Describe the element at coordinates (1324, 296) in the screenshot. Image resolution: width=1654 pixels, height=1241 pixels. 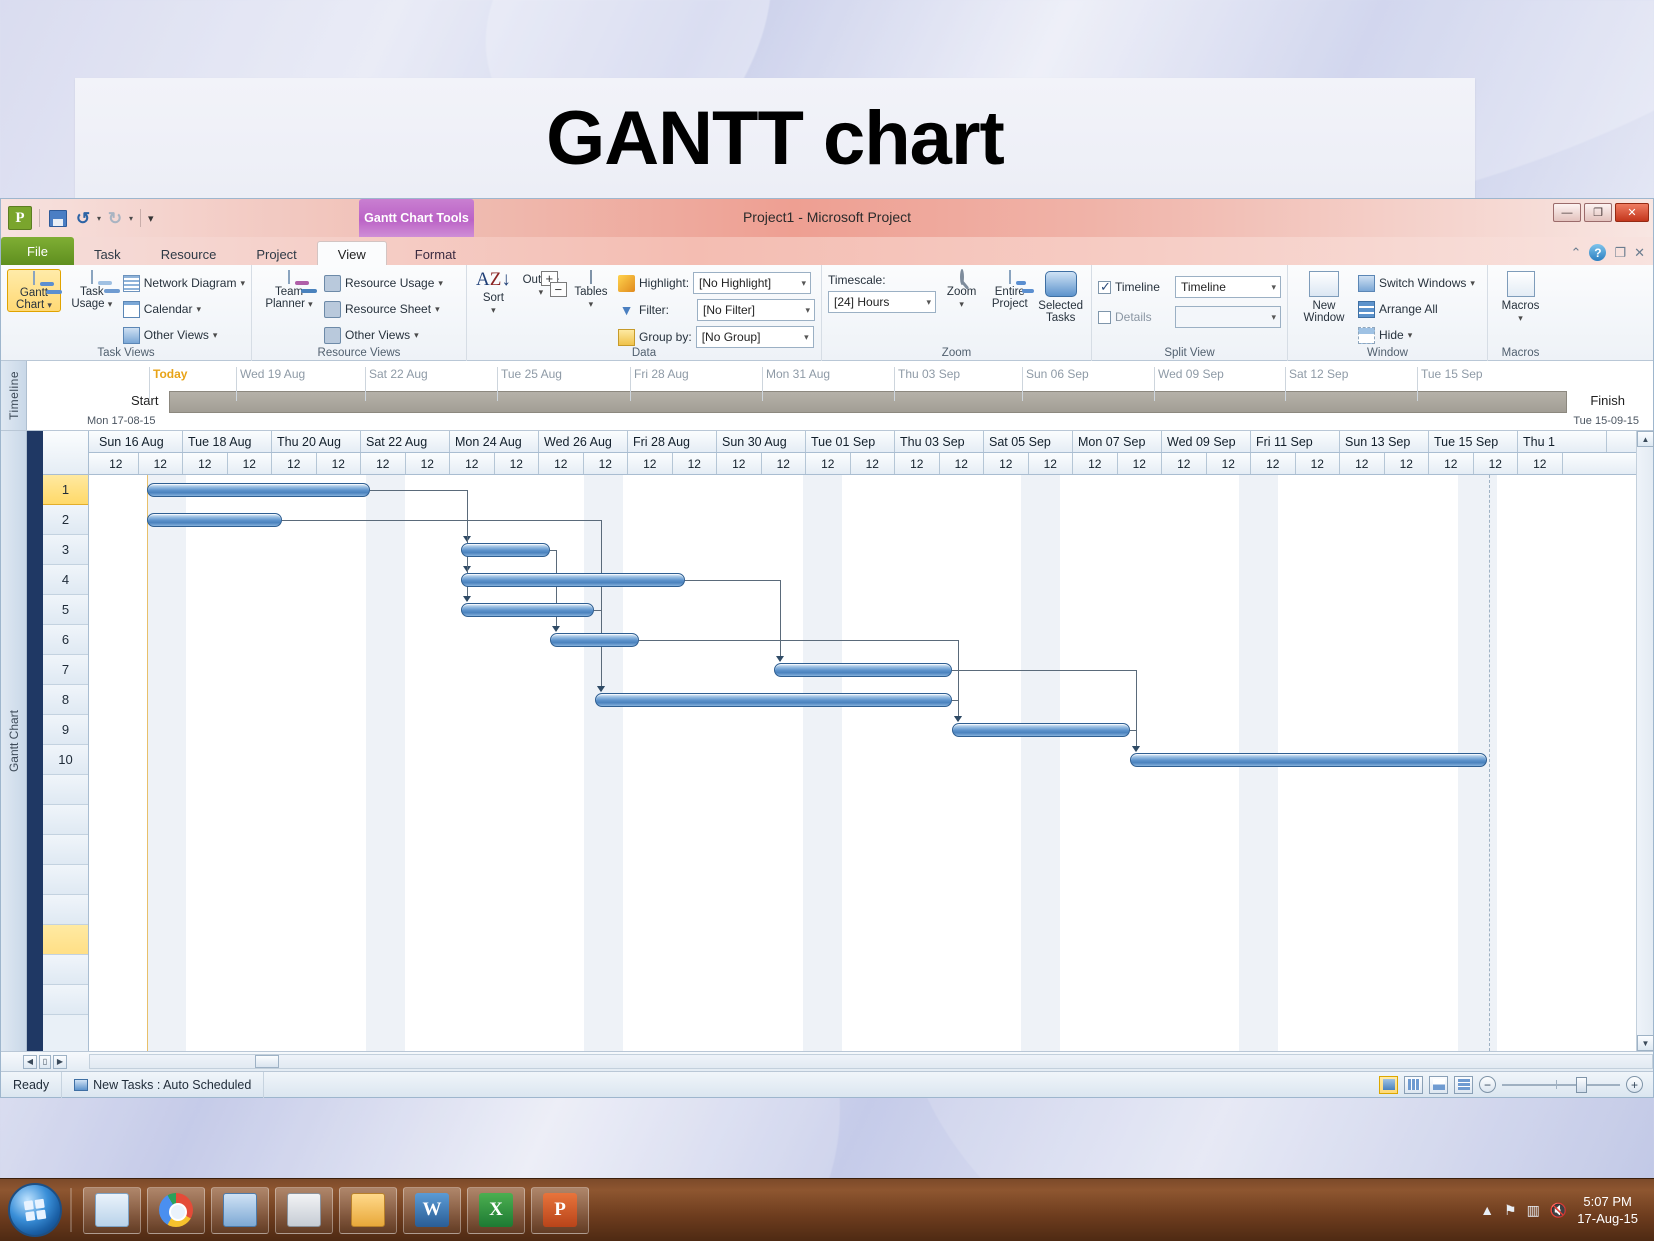
I see `new-window-button: New Window` at that location.